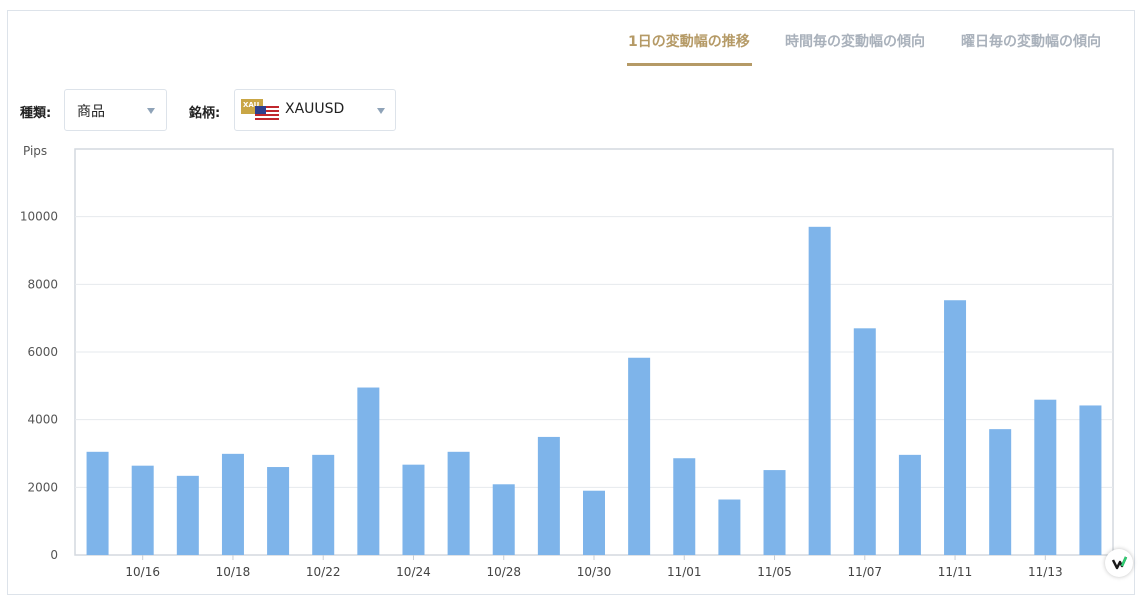 The image size is (1143, 602). I want to click on x-tick-label: 11/01, so click(684, 572).